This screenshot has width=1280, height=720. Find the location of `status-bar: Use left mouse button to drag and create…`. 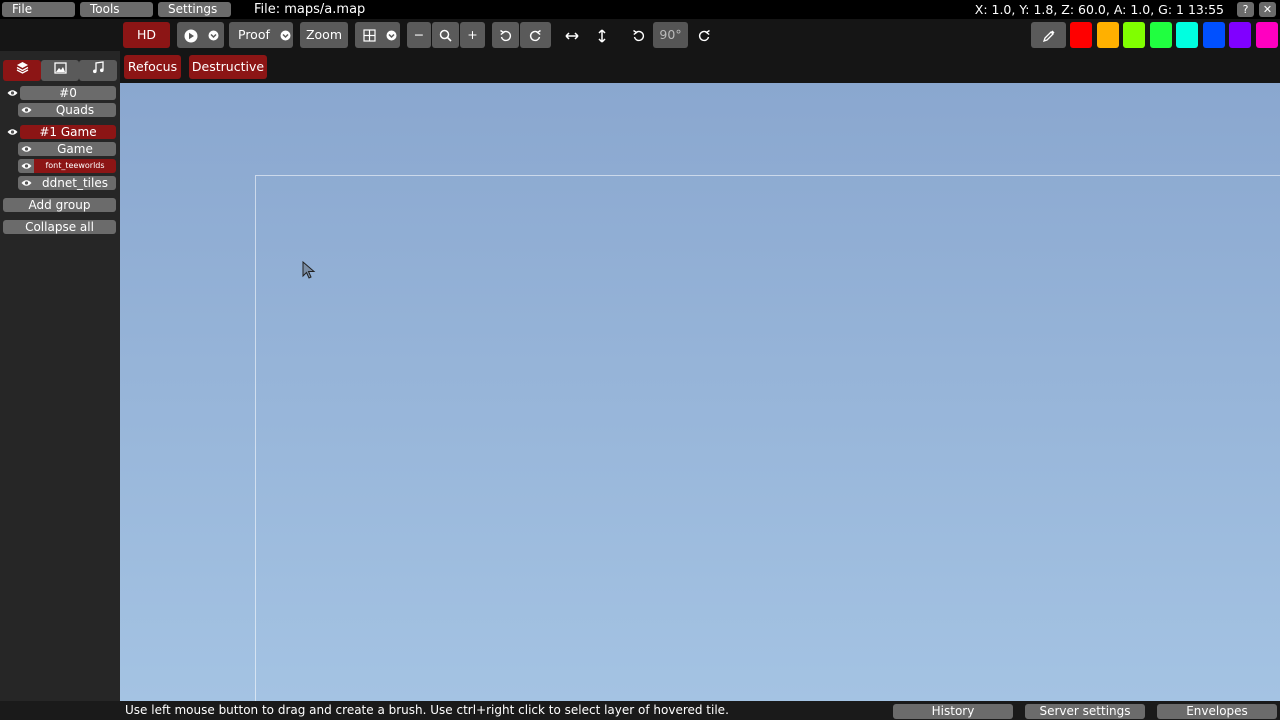

status-bar: Use left mouse button to drag and create… is located at coordinates (640, 710).